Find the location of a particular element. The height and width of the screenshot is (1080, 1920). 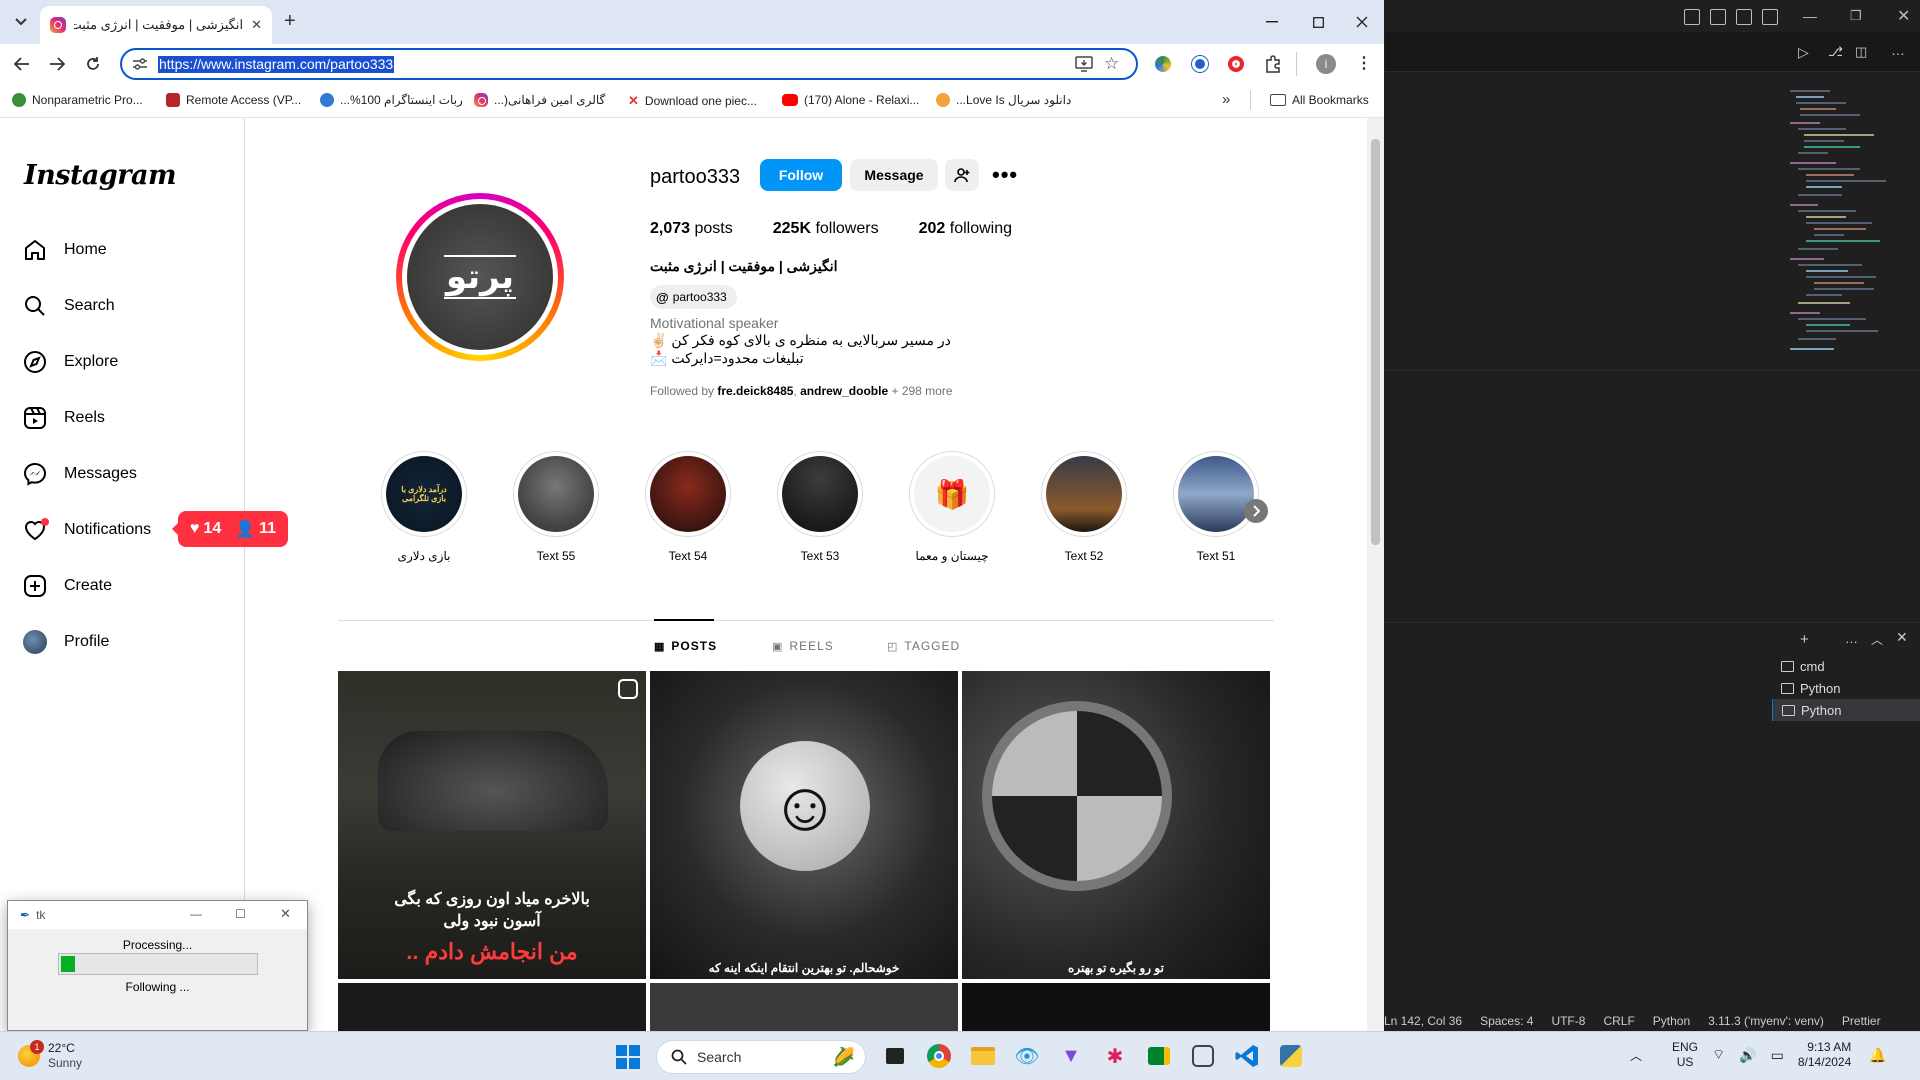

extensions-puzzle-icon is located at coordinates (1273, 64).